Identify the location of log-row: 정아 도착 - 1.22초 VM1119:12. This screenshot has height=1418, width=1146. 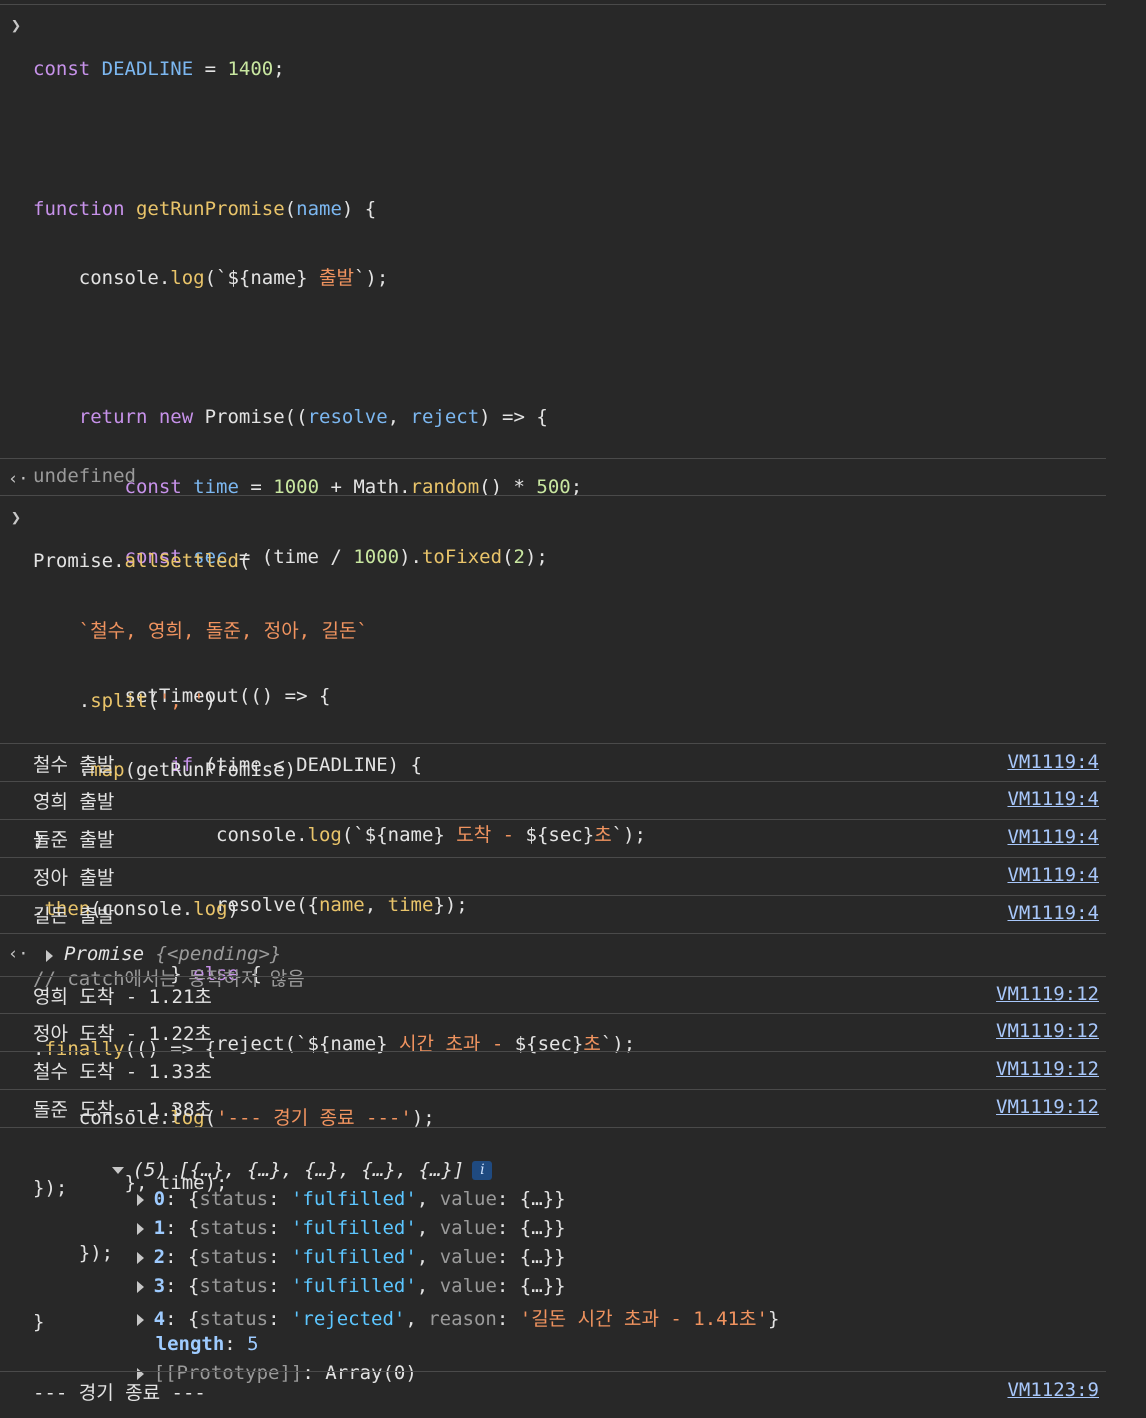
(553, 1032).